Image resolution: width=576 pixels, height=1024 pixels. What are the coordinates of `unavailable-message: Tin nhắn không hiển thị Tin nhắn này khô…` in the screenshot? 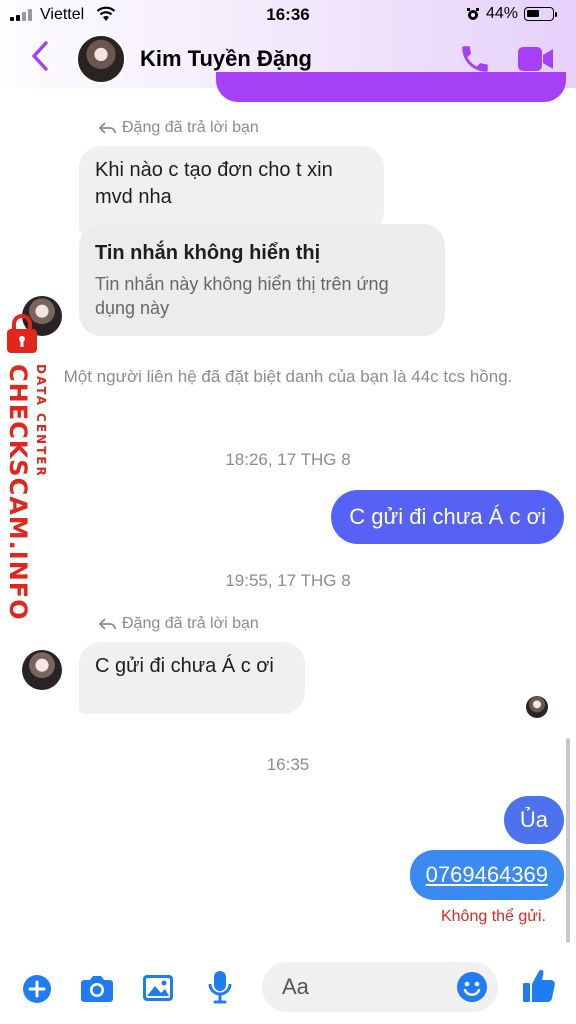 It's located at (262, 280).